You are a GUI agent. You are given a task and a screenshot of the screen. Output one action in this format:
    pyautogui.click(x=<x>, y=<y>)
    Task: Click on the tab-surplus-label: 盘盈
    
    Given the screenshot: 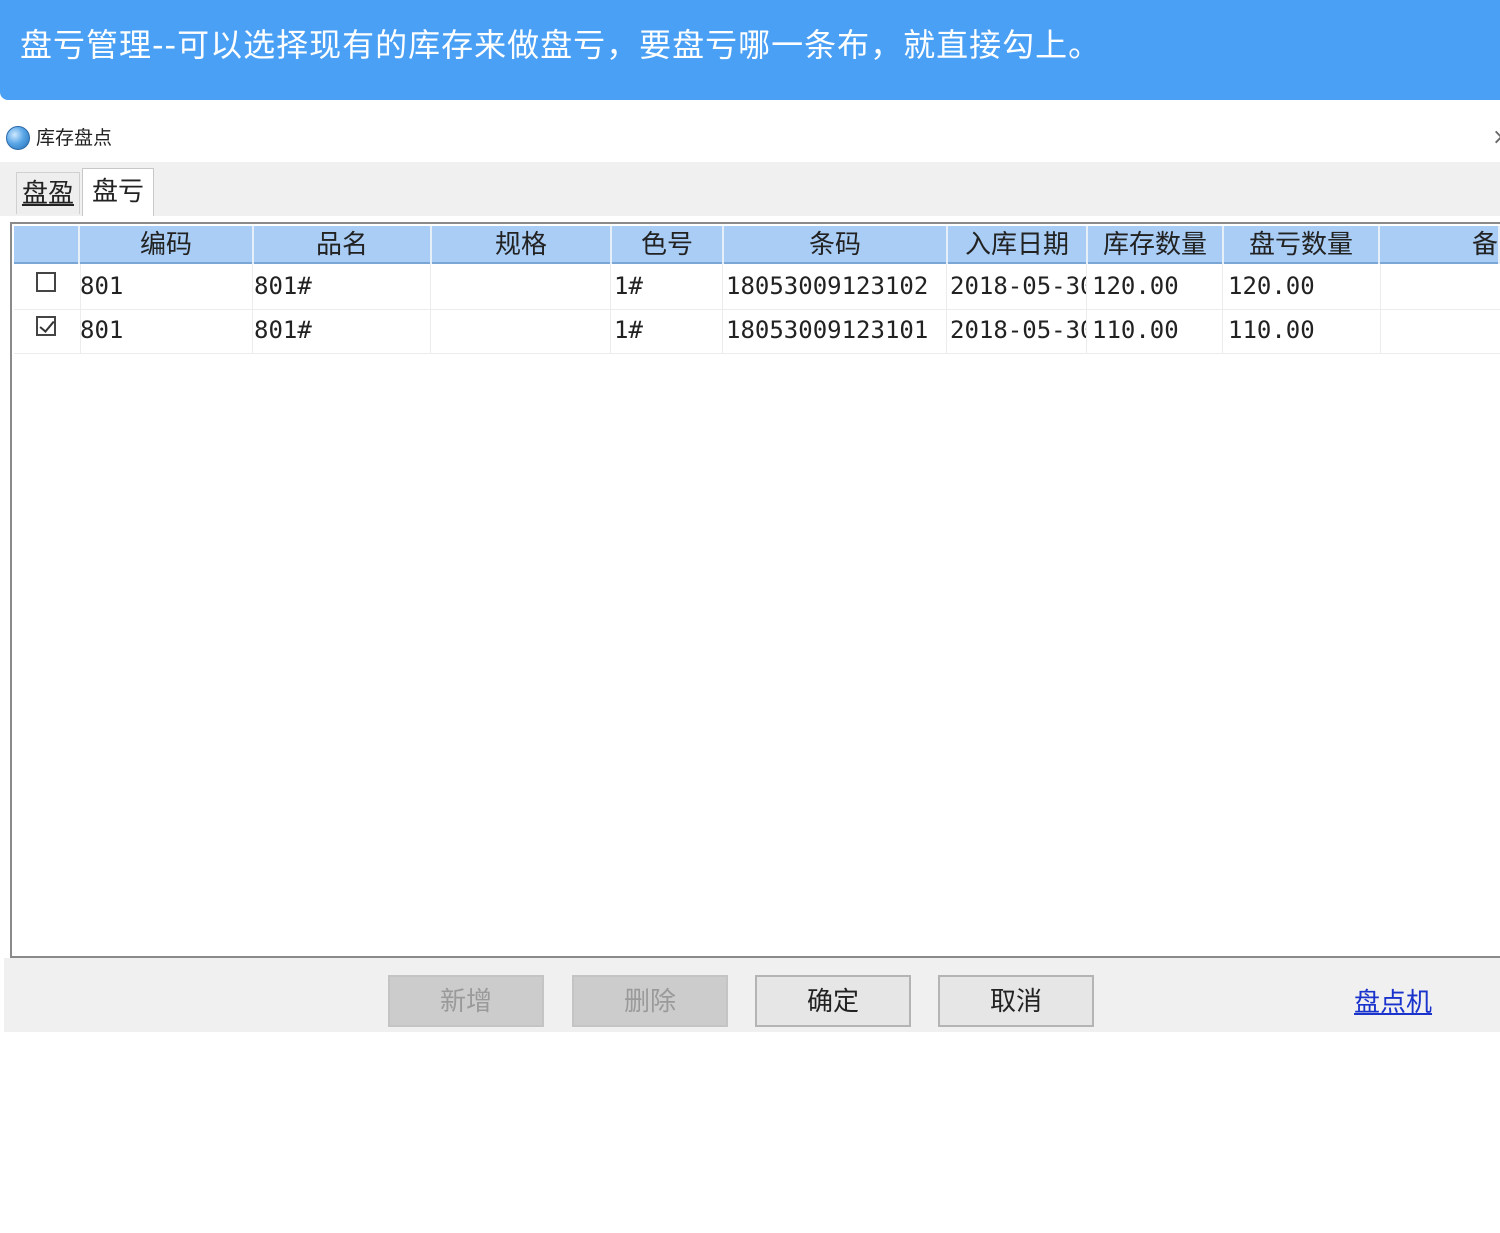 What is the action you would take?
    pyautogui.click(x=47, y=194)
    